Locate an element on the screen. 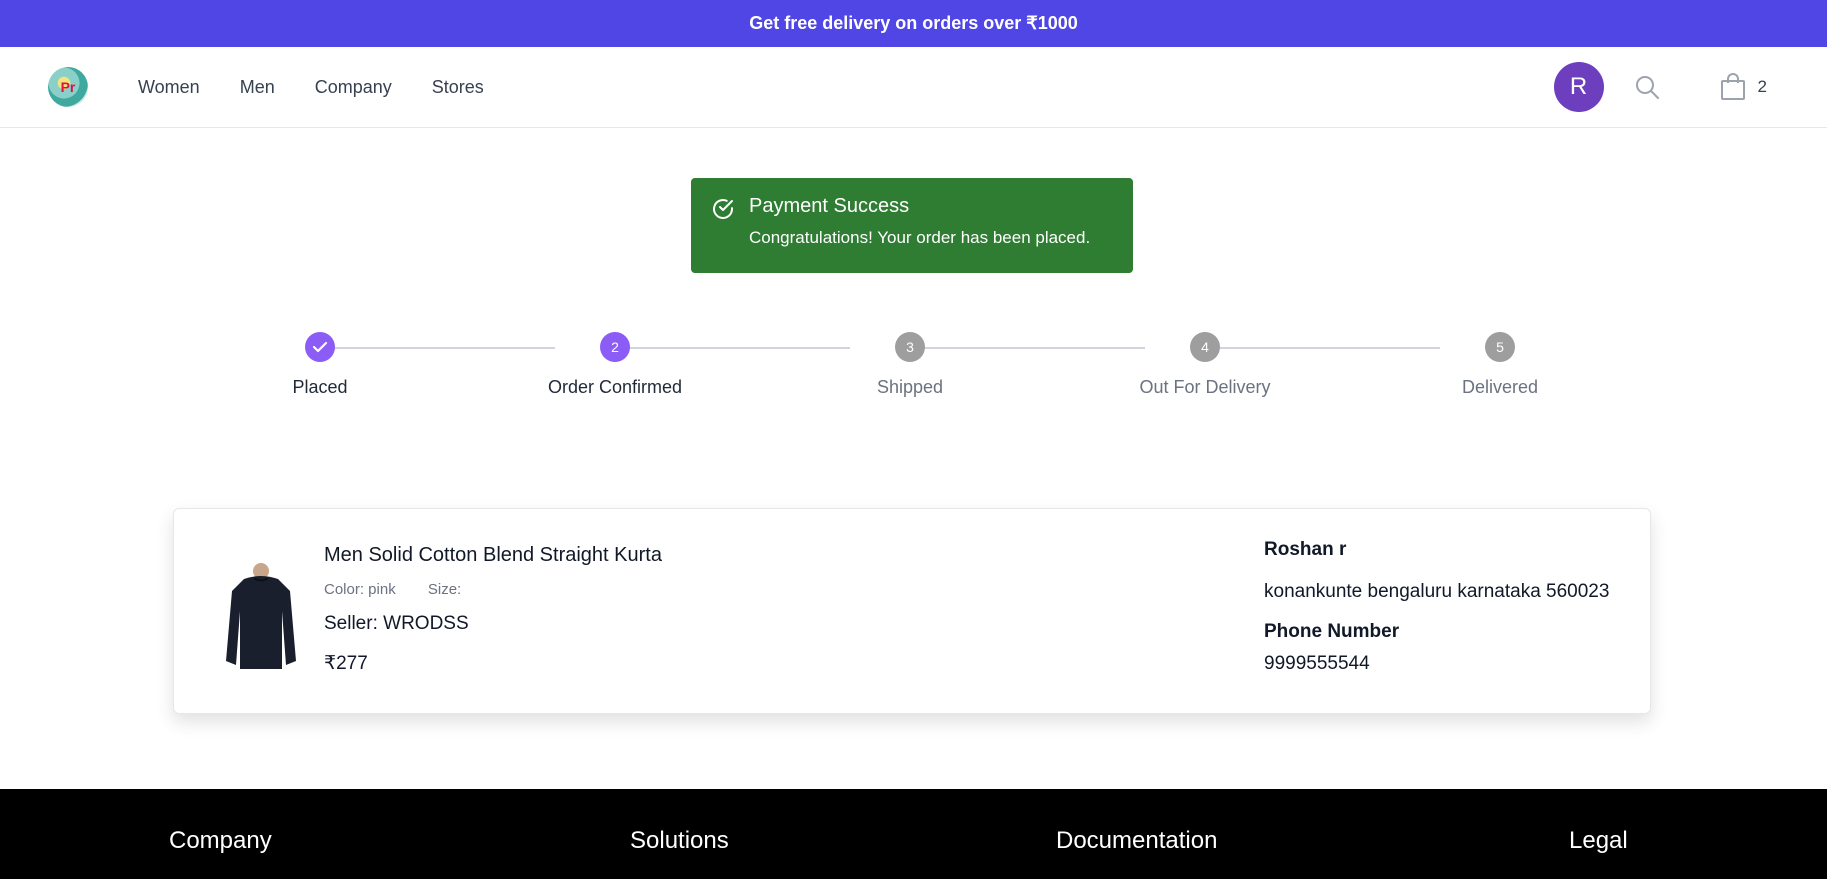 This screenshot has width=1827, height=879. promo-text: Get free delivery on orders over ₹1000 is located at coordinates (913, 23).